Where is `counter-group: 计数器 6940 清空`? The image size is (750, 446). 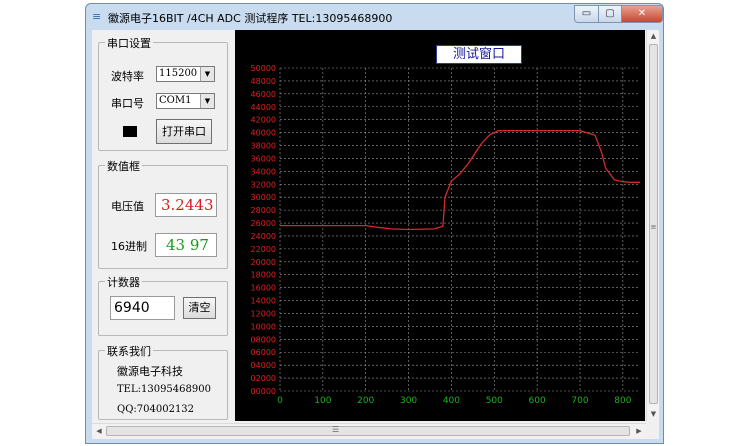
counter-group: 计数器 6940 清空 is located at coordinates (163, 305).